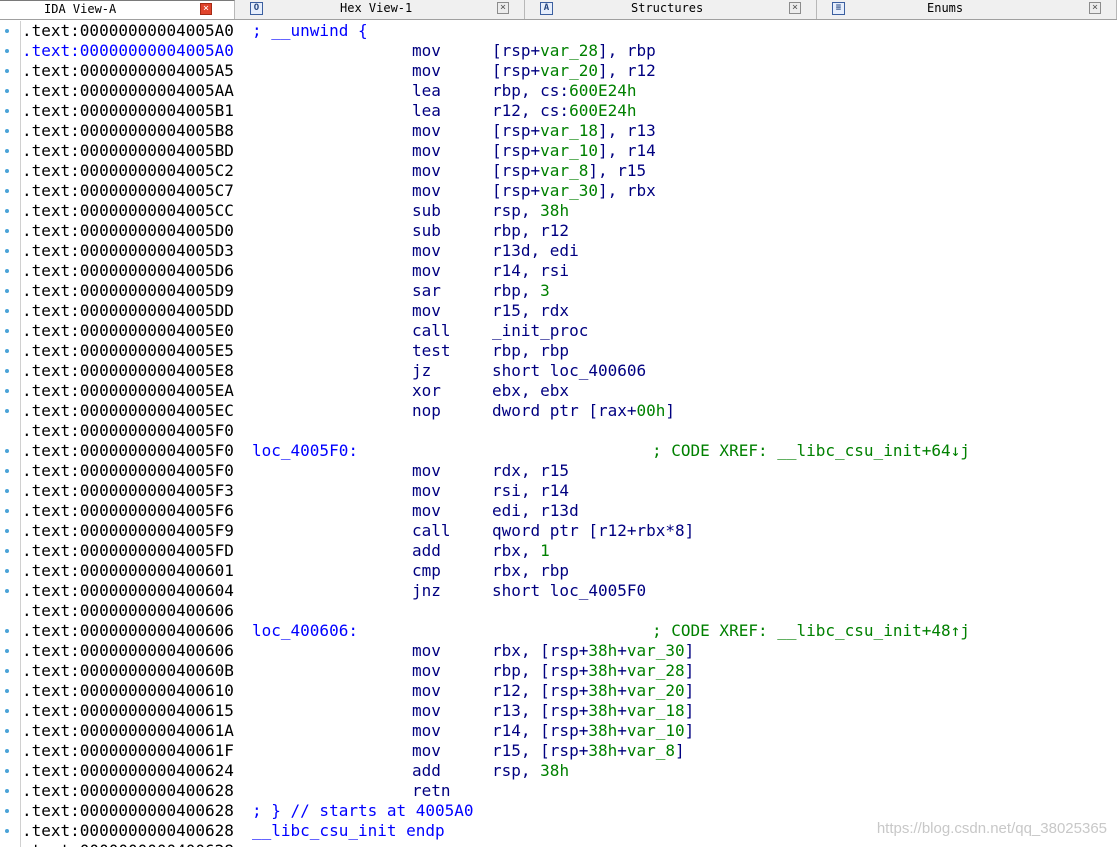 The width and height of the screenshot is (1117, 847). Describe the element at coordinates (128, 411) in the screenshot. I see `line-address: .text:00000000004005EC` at that location.